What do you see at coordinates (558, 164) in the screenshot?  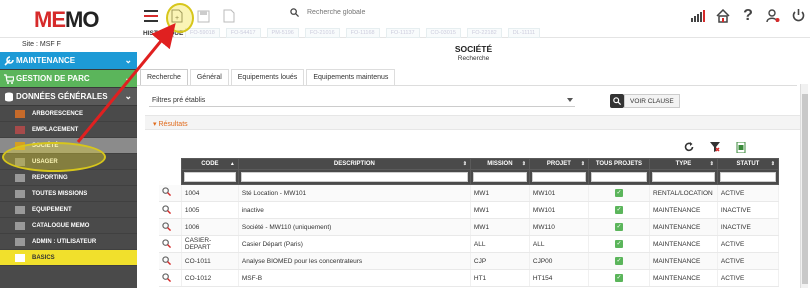 I see `col-projet: PROJET ⇕` at bounding box center [558, 164].